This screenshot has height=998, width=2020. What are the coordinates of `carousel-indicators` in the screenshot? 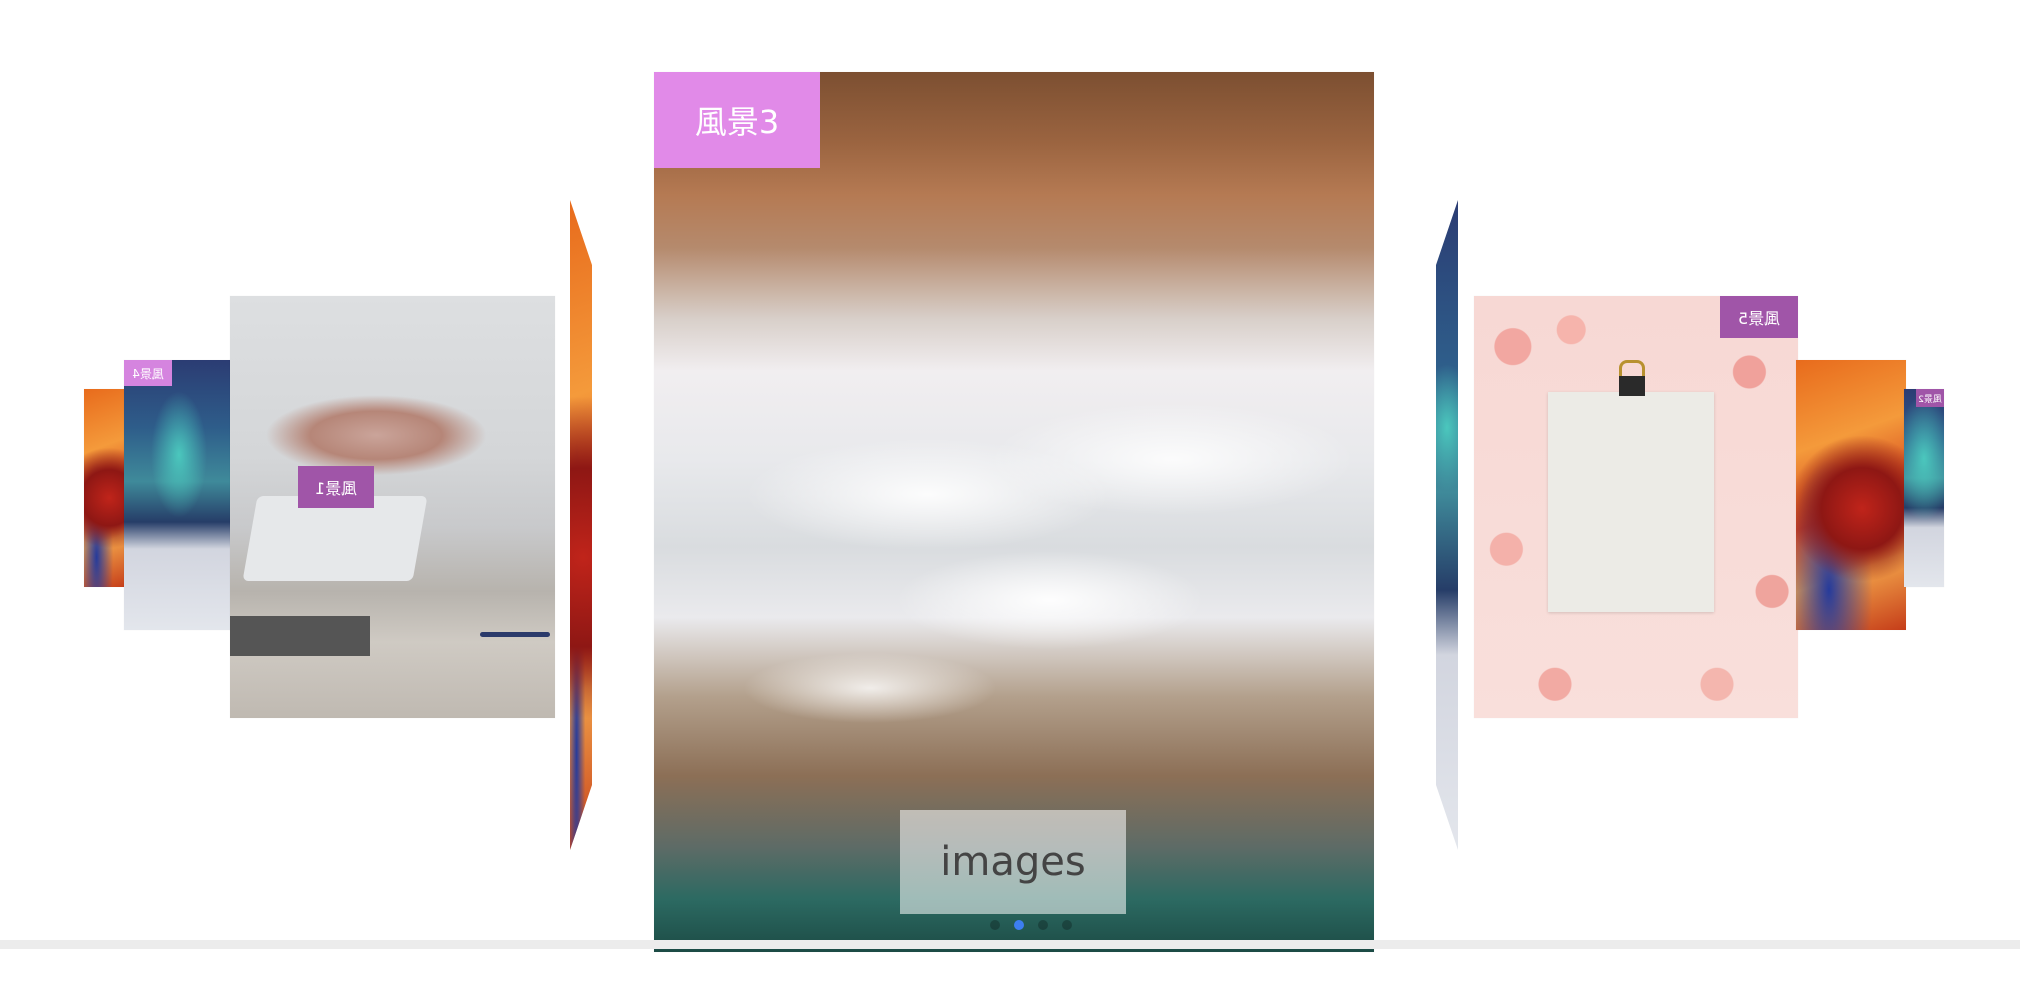 It's located at (1031, 925).